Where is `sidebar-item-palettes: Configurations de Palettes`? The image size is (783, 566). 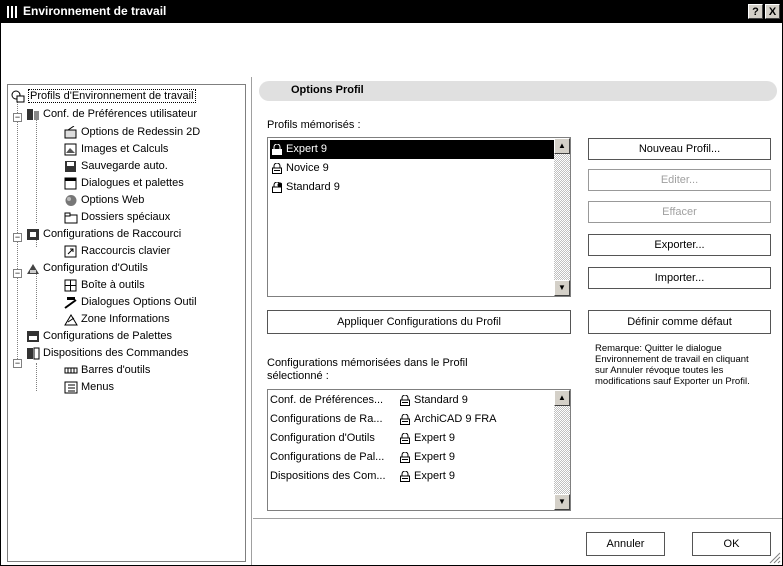
sidebar-item-palettes: Configurations de Palettes is located at coordinates (99, 336).